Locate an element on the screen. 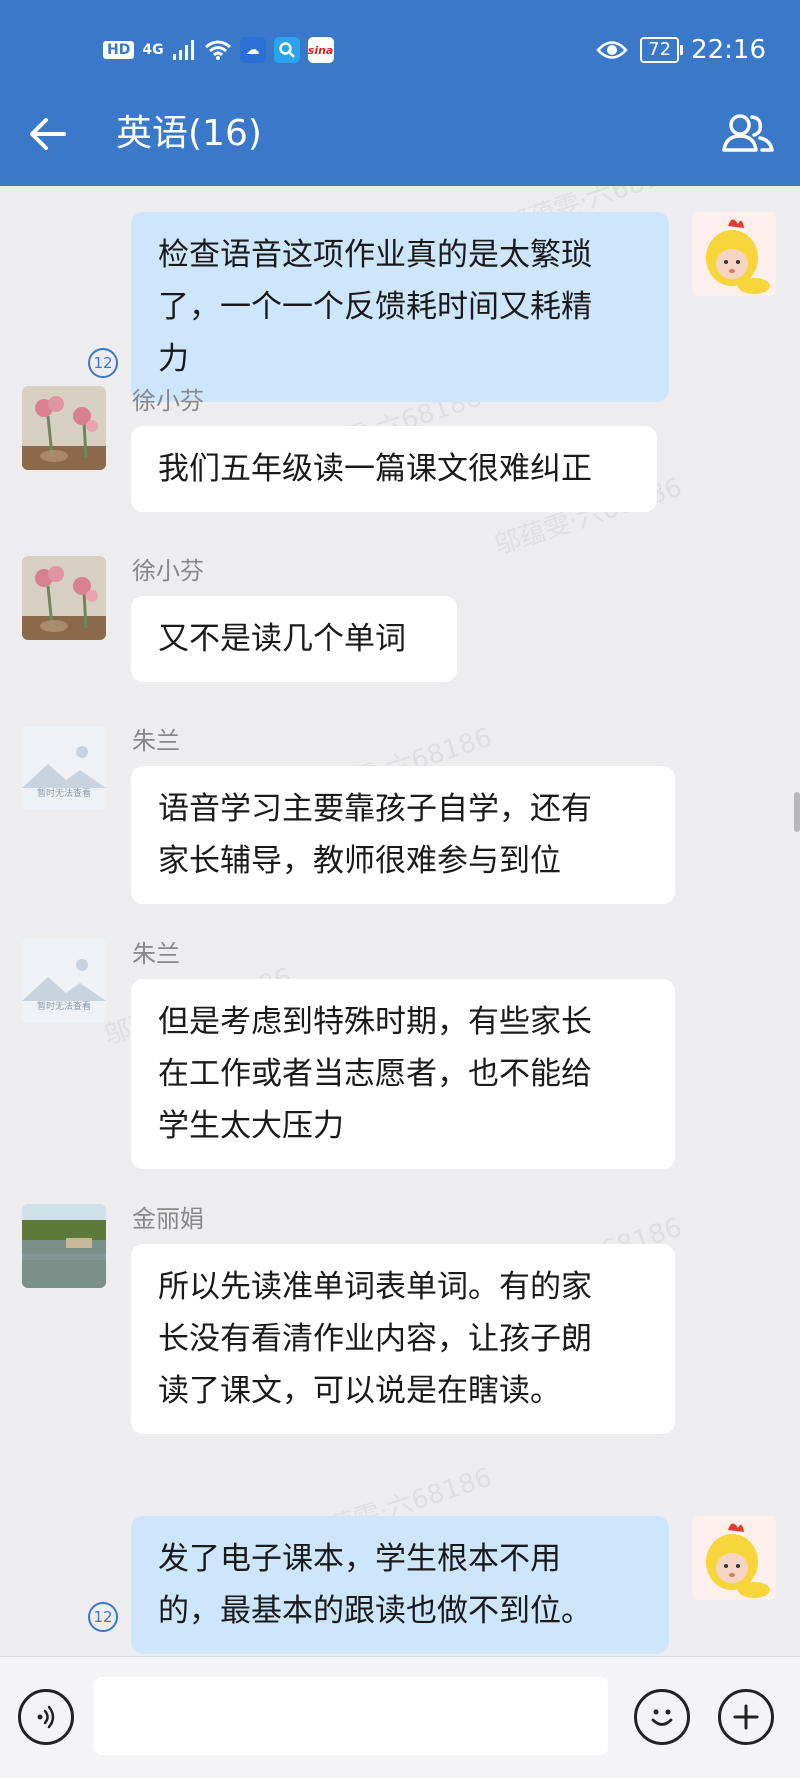  status-right: 72 22:16 is located at coordinates (681, 50).